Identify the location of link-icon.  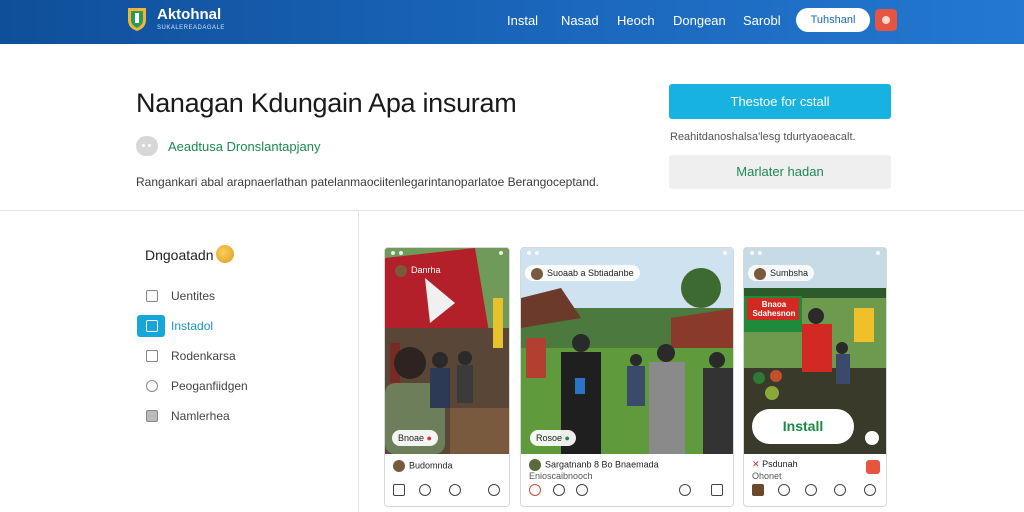
(582, 490).